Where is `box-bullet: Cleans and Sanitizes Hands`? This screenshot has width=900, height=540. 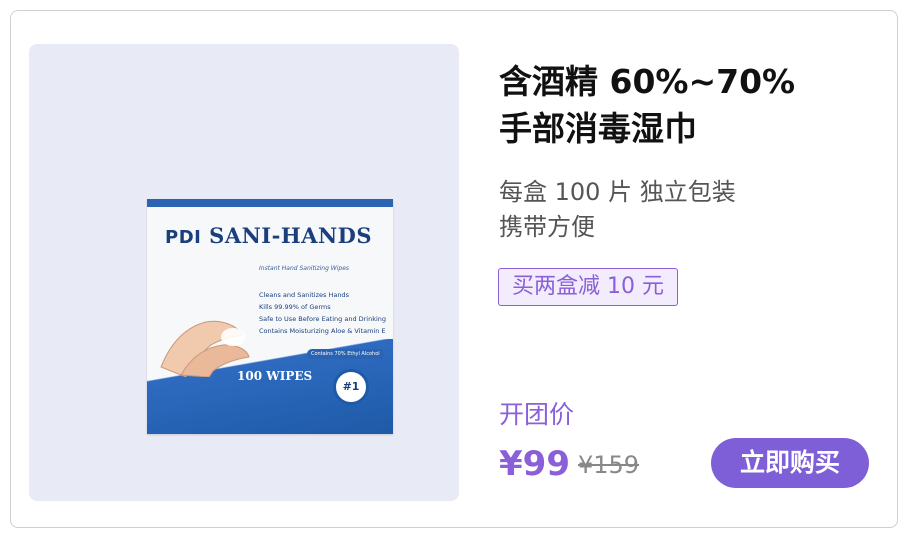 box-bullet: Cleans and Sanitizes Hands is located at coordinates (304, 295).